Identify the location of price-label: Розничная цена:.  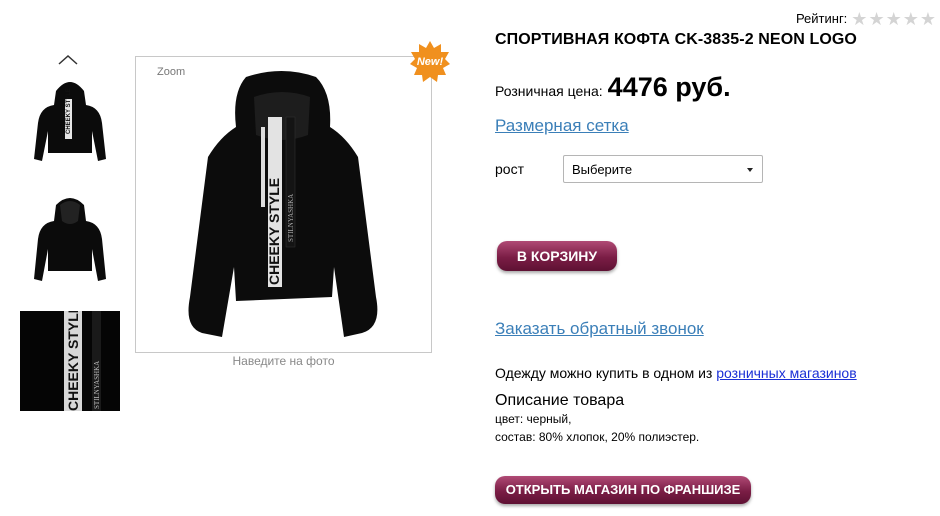
(549, 91).